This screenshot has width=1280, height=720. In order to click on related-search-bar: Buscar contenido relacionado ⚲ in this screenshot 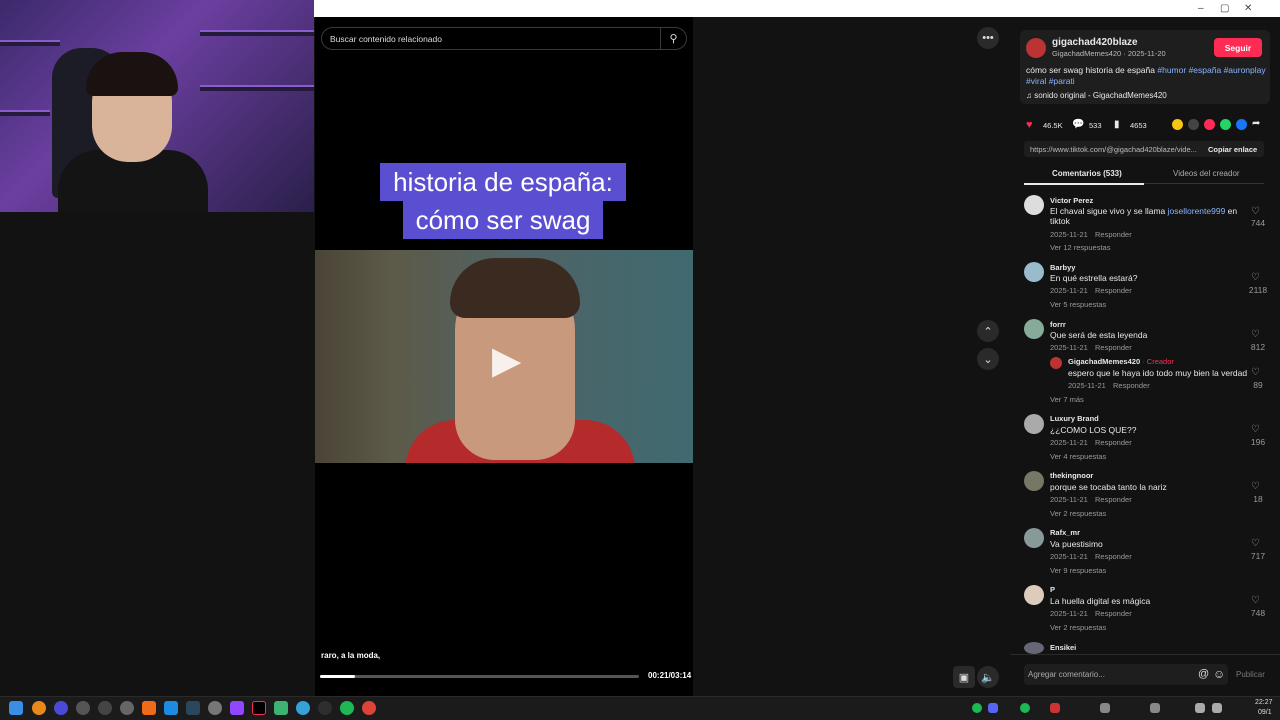, I will do `click(504, 38)`.